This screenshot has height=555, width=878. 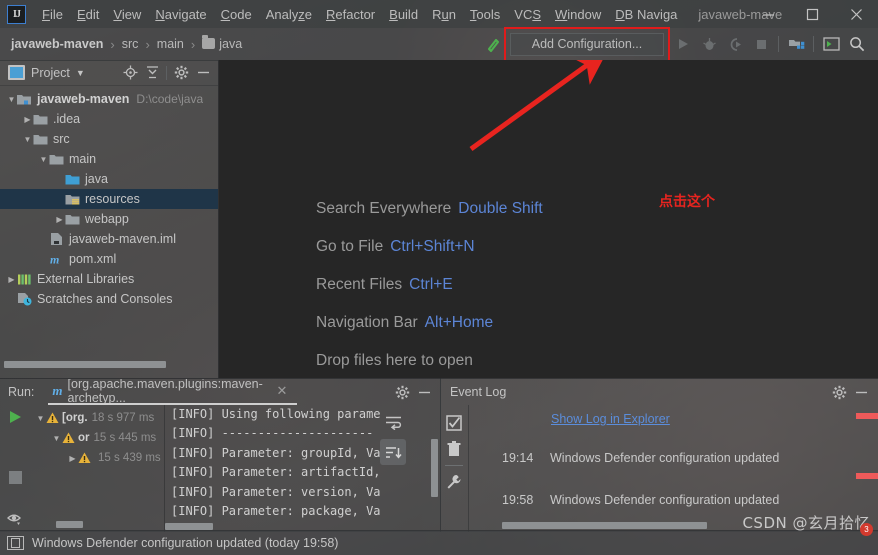 I want to click on maximize-button, so click(x=812, y=14).